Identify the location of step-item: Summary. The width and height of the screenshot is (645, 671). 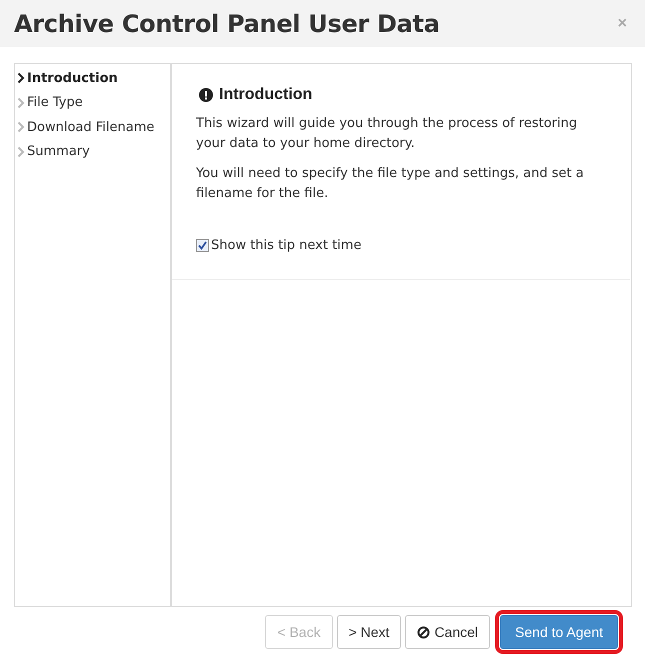
(92, 152).